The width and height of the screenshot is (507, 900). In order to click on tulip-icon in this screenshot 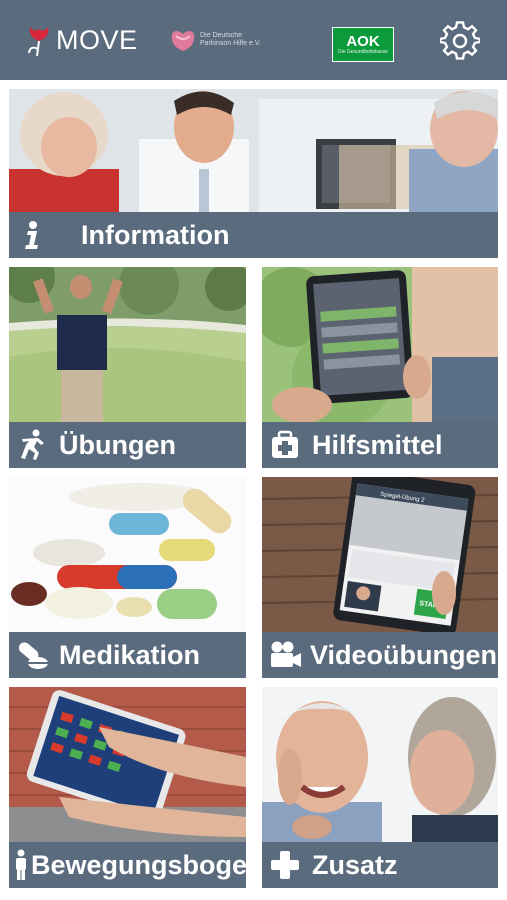, I will do `click(38, 42)`.